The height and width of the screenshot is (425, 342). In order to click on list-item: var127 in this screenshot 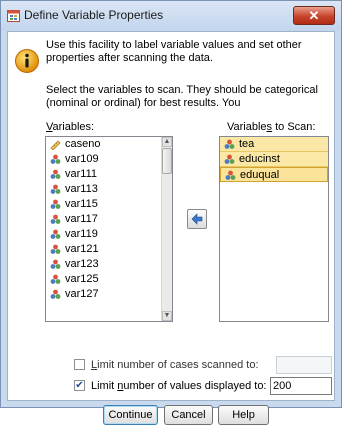, I will do `click(109, 294)`.